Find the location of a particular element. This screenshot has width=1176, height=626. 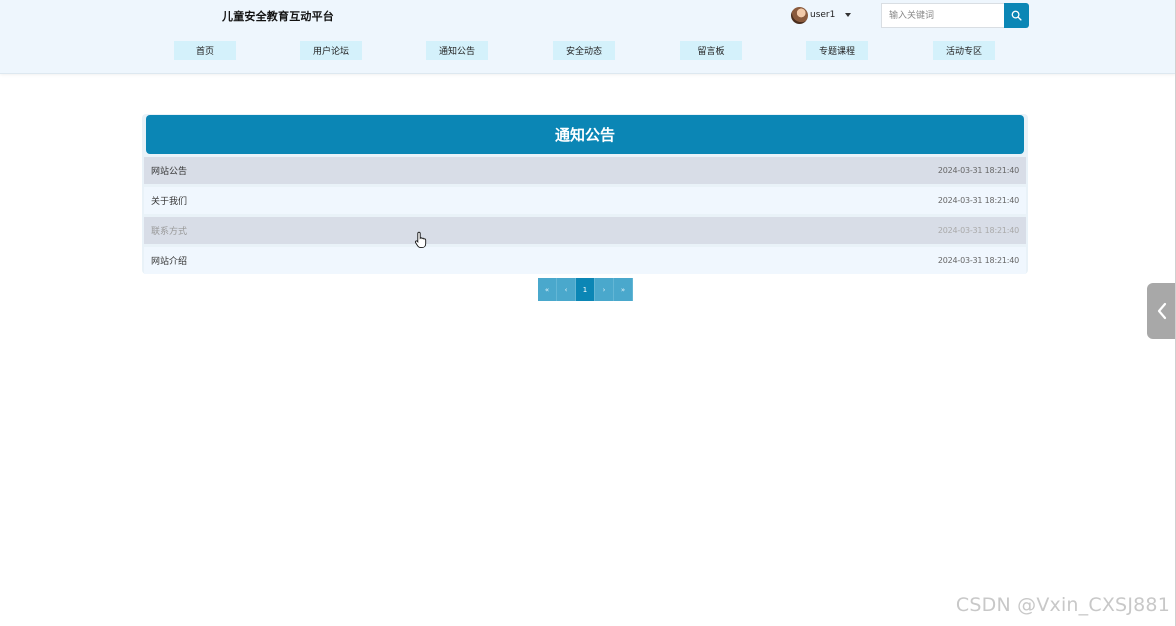

page-prev-button: ‹ is located at coordinates (566, 289).